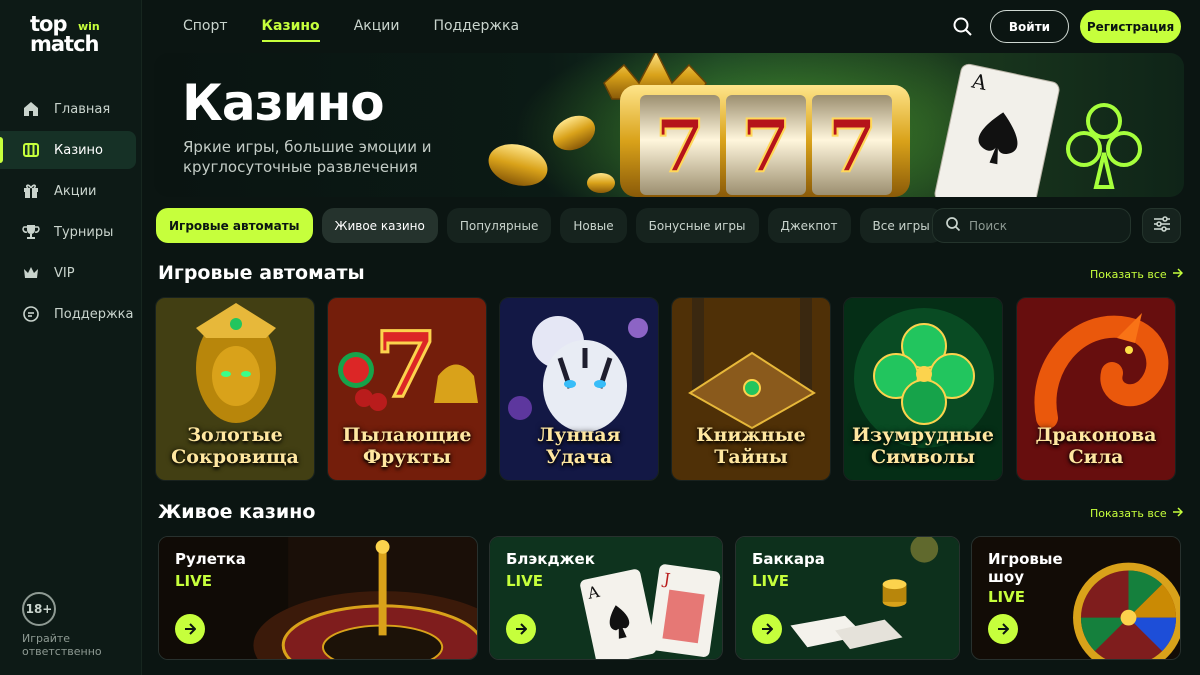 Image resolution: width=1200 pixels, height=675 pixels. What do you see at coordinates (62, 645) in the screenshot?
I see `responsible-gaming-text: Играйте ответственно` at bounding box center [62, 645].